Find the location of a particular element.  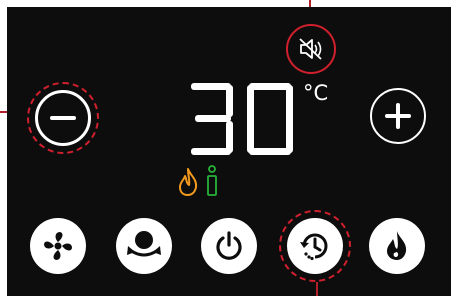

flame-outline-icon is located at coordinates (188, 182).